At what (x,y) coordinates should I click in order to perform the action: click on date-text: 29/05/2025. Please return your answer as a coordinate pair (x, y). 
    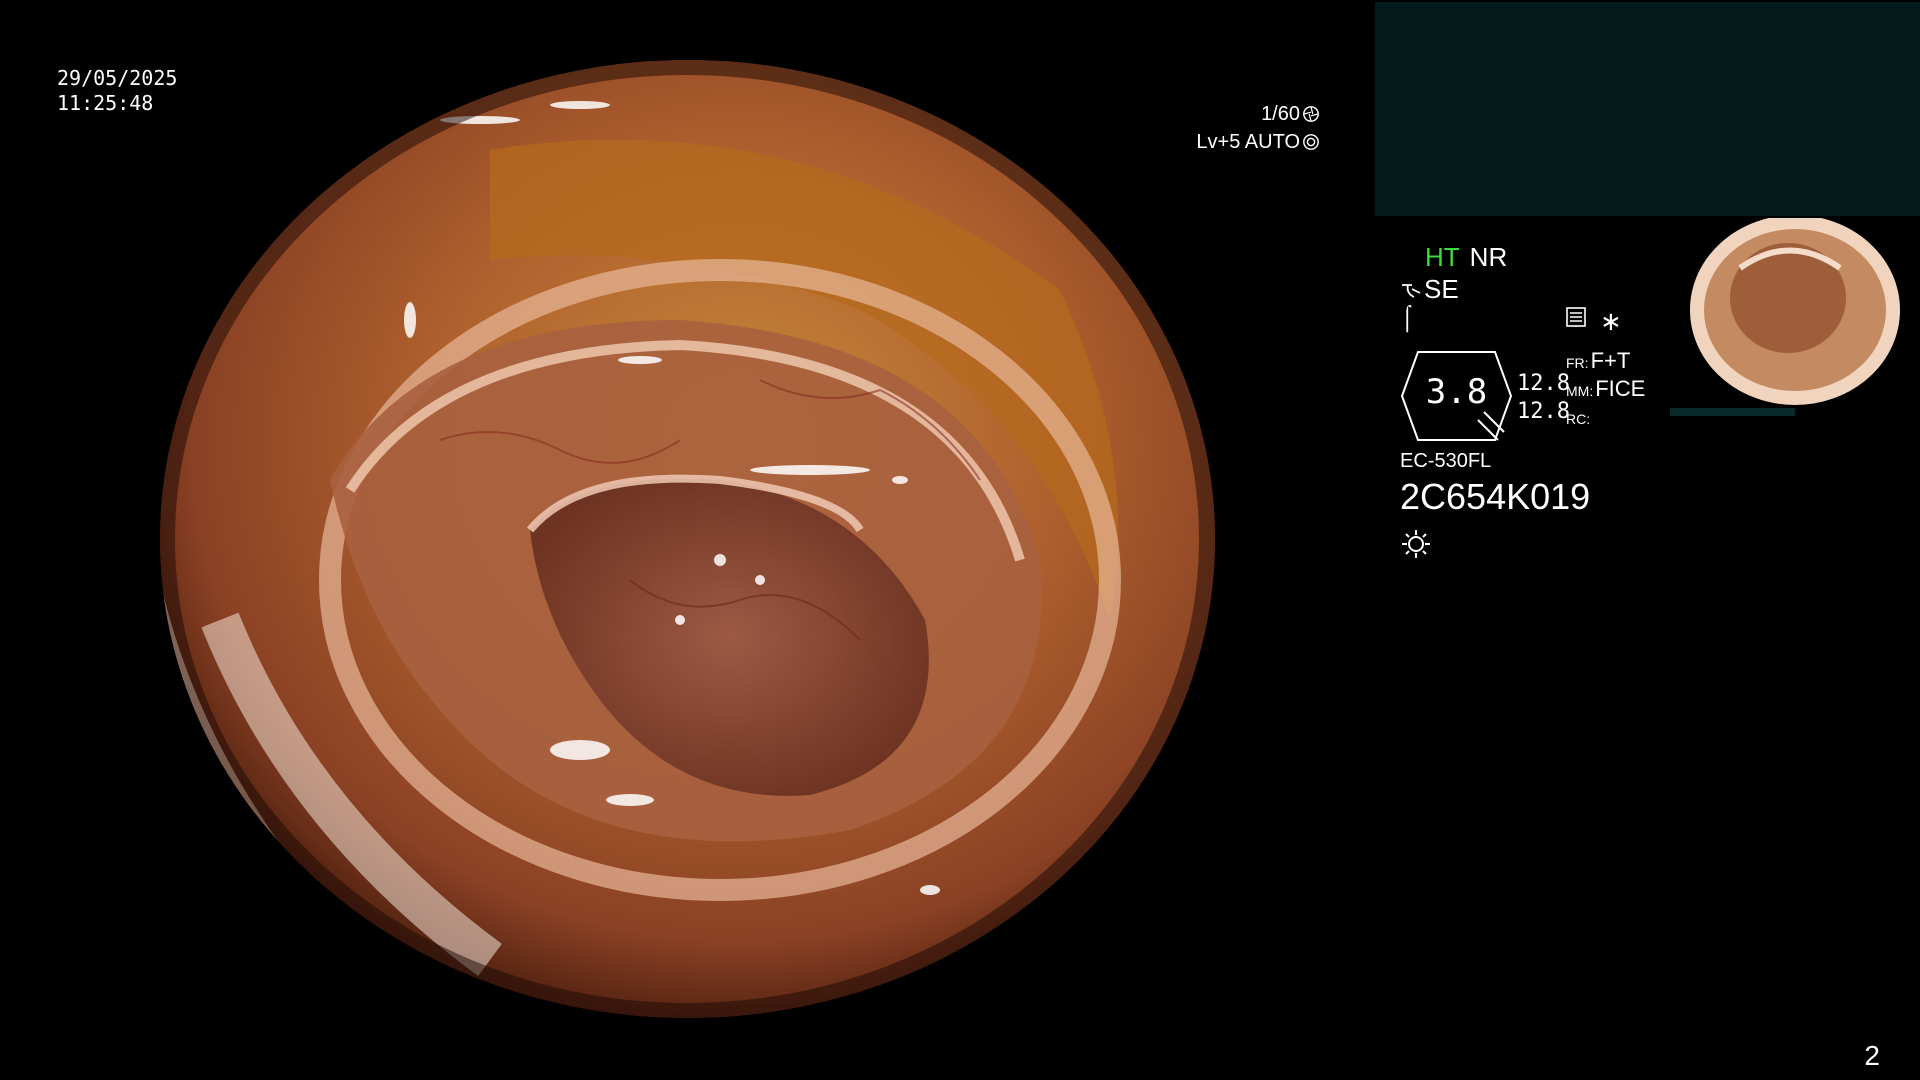
    Looking at the image, I should click on (117, 78).